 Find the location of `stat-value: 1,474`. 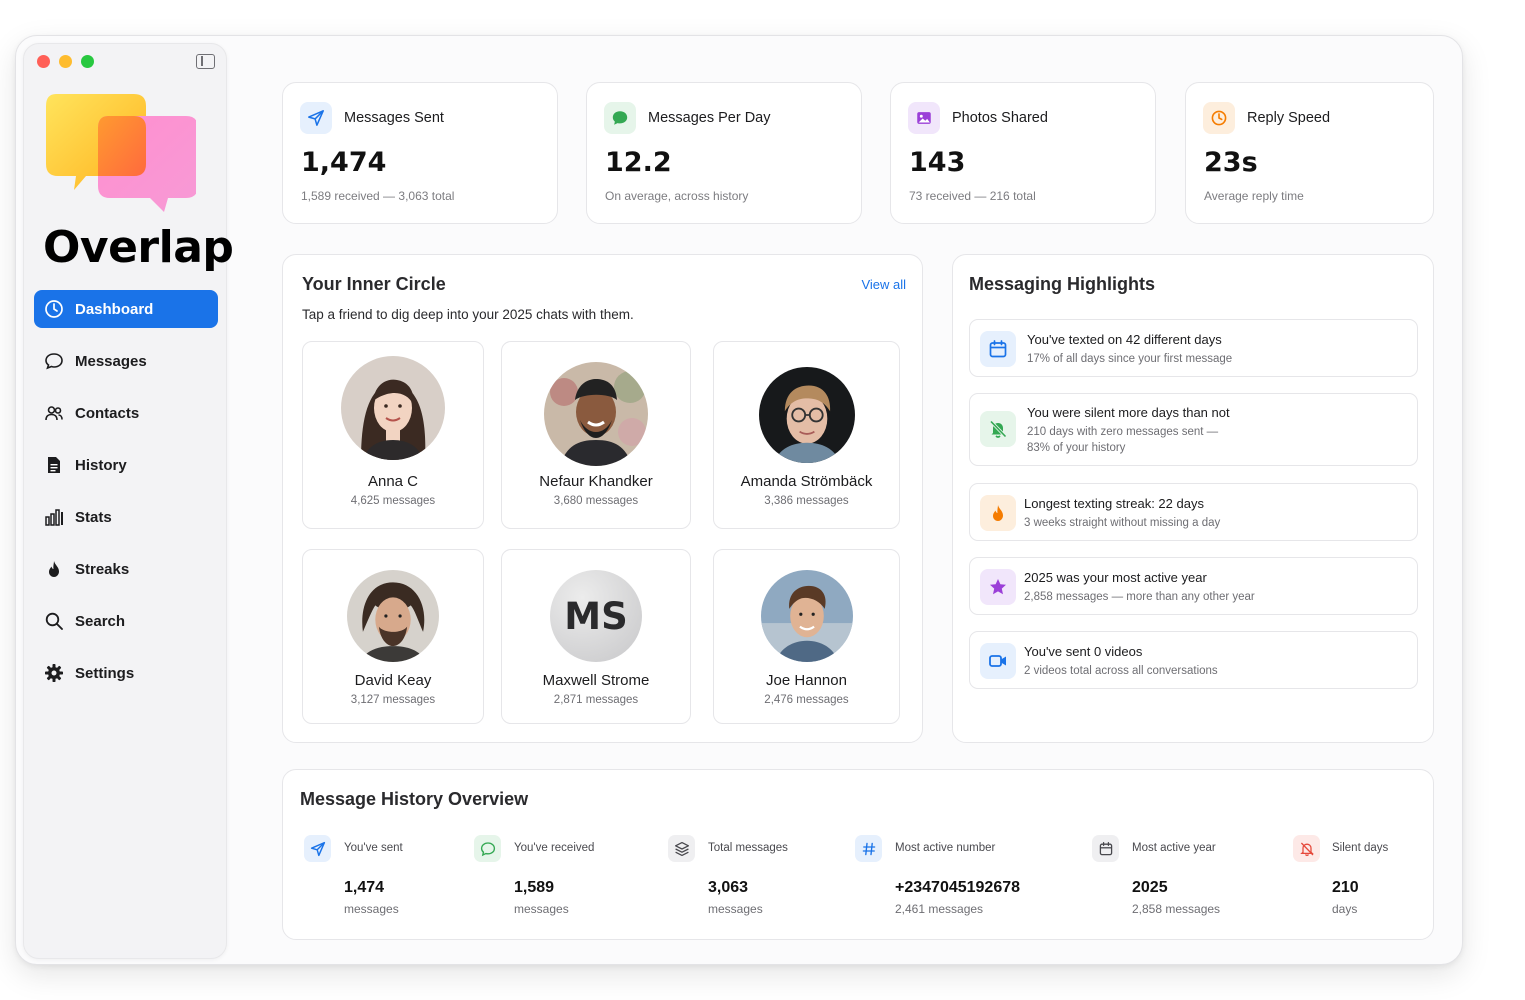

stat-value: 1,474 is located at coordinates (344, 162).